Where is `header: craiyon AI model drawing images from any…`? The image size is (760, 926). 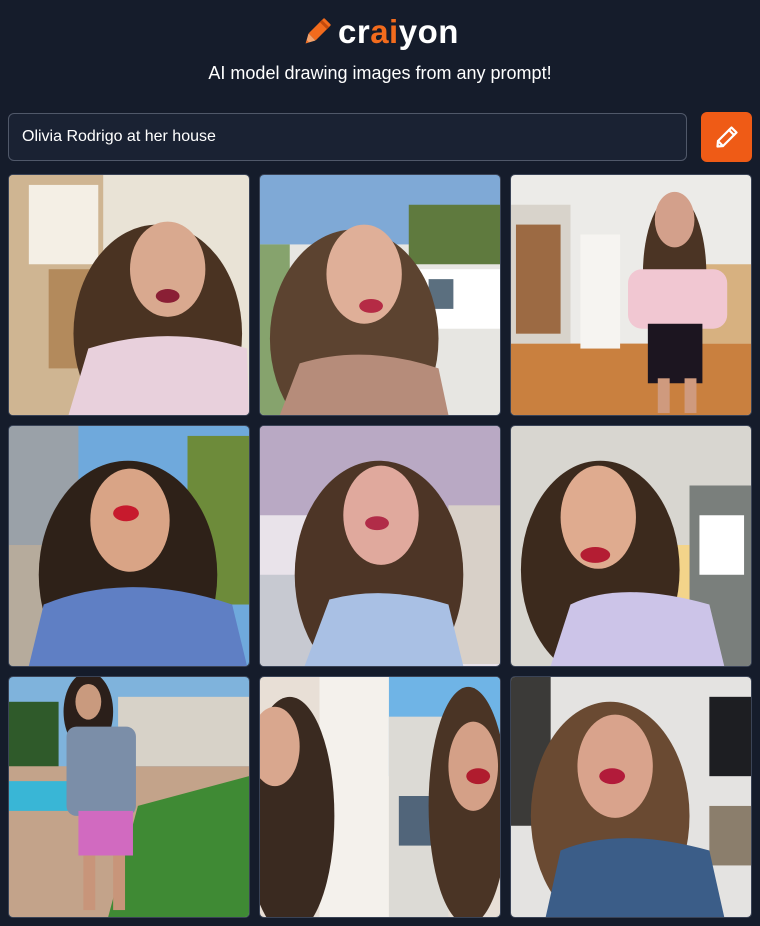 header: craiyon AI model drawing images from any… is located at coordinates (380, 55).